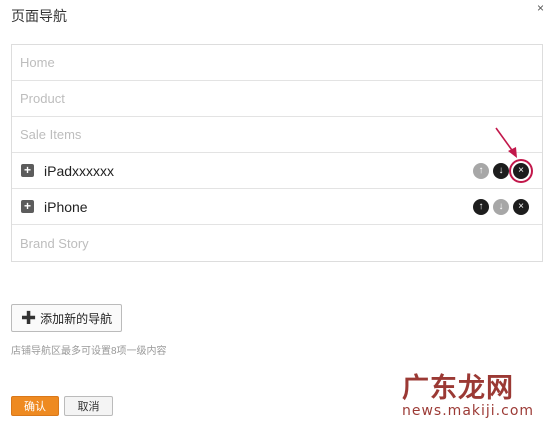 Image resolution: width=550 pixels, height=425 pixels. Describe the element at coordinates (54, 243) in the screenshot. I see `nav-item-label: Brand Story` at that location.